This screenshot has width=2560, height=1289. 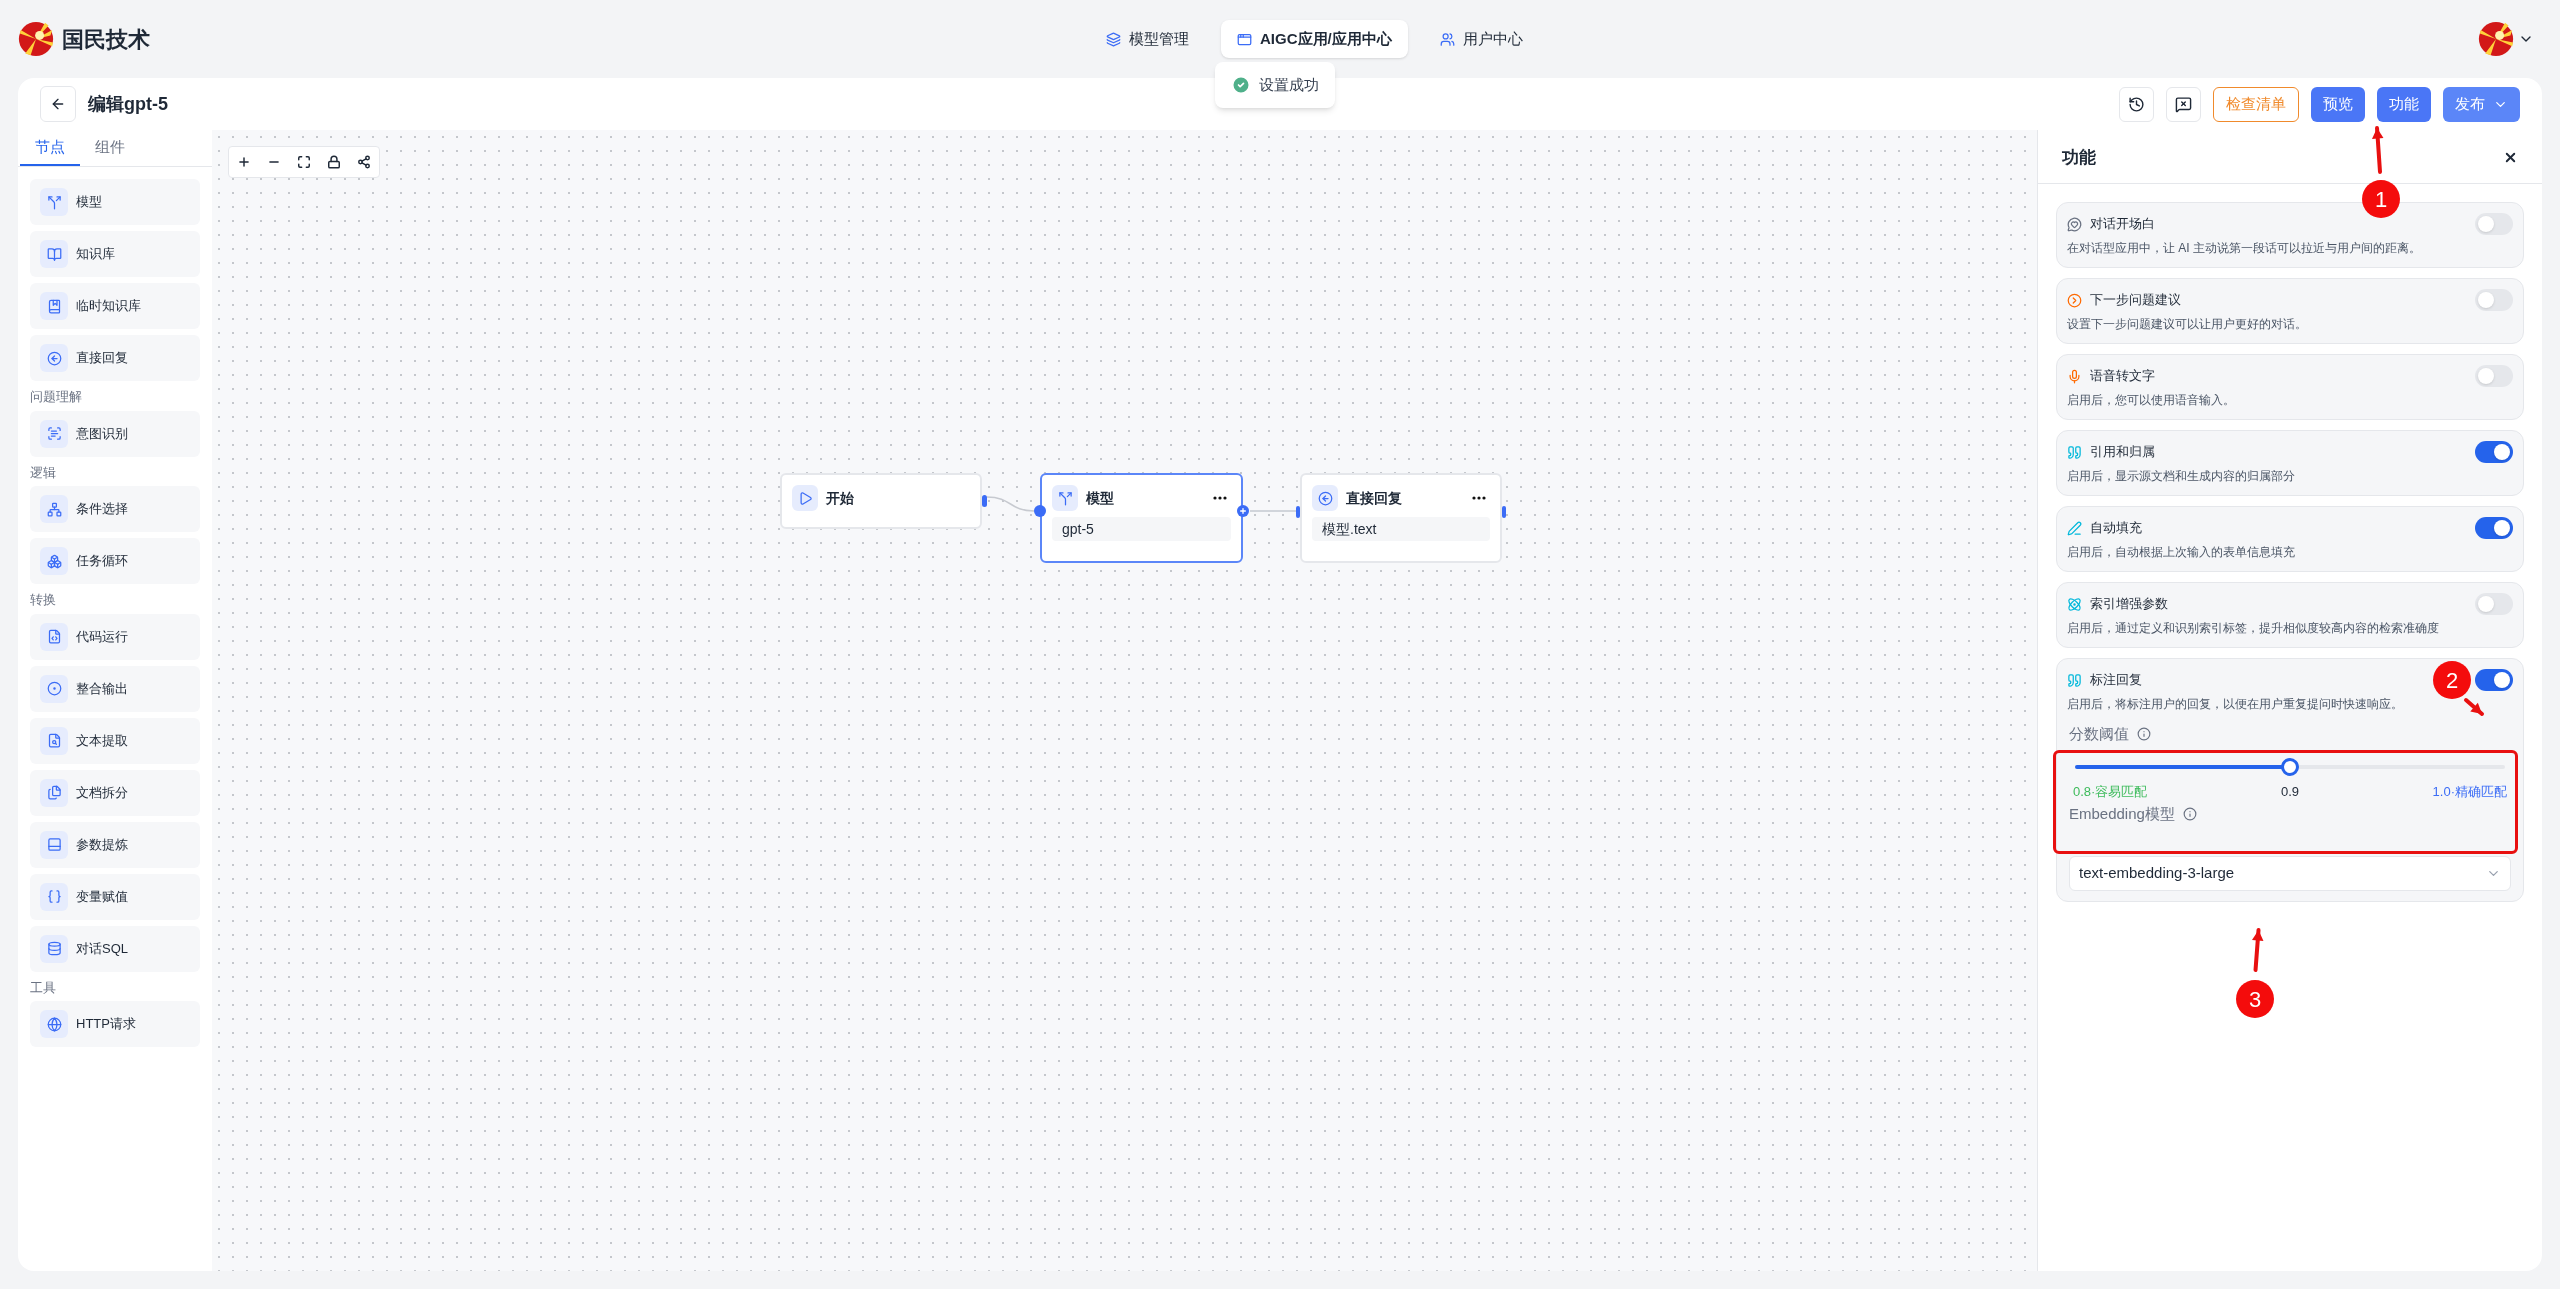 What do you see at coordinates (115, 636) in the screenshot?
I see `node-palette-item: 代码运行` at bounding box center [115, 636].